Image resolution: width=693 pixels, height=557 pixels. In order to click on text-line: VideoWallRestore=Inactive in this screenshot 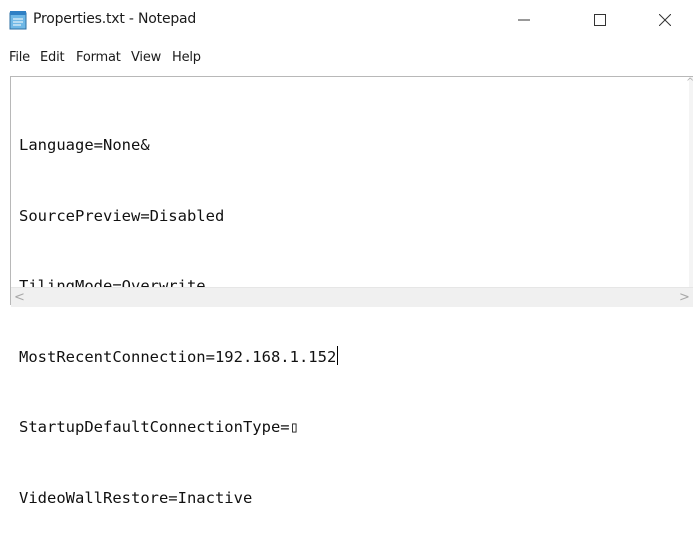, I will do `click(136, 497)`.